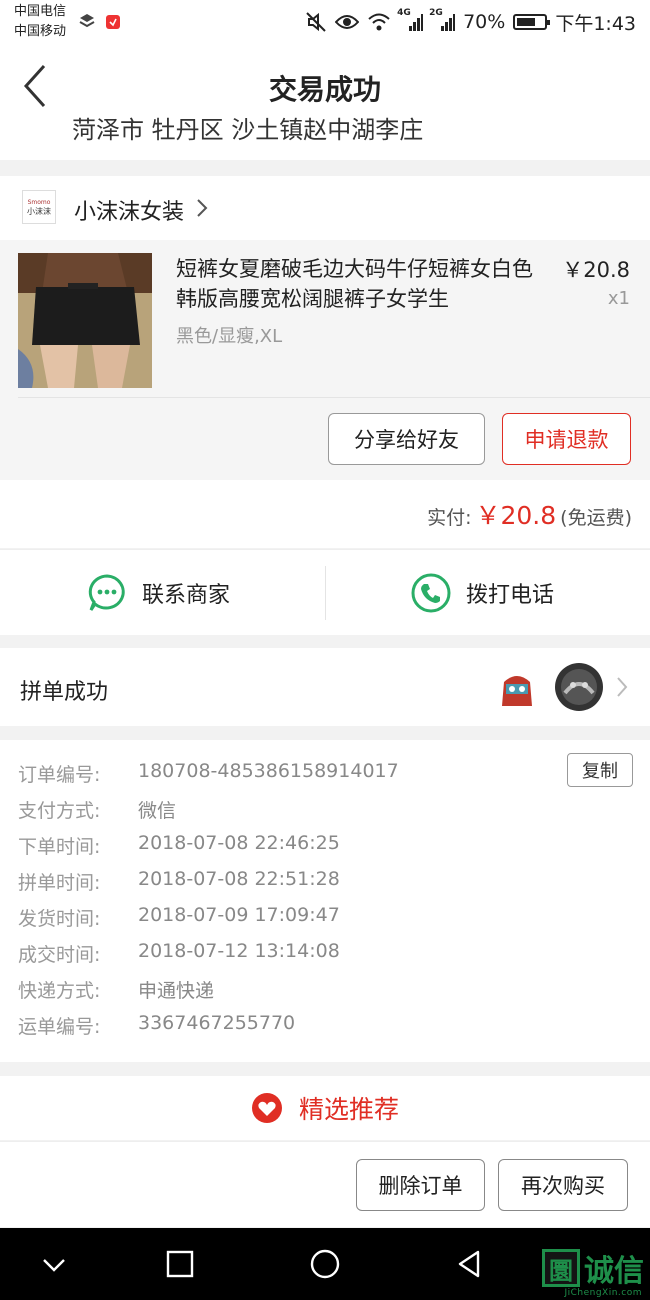 This screenshot has width=650, height=1300. What do you see at coordinates (379, 22) in the screenshot?
I see `wifi-icon` at bounding box center [379, 22].